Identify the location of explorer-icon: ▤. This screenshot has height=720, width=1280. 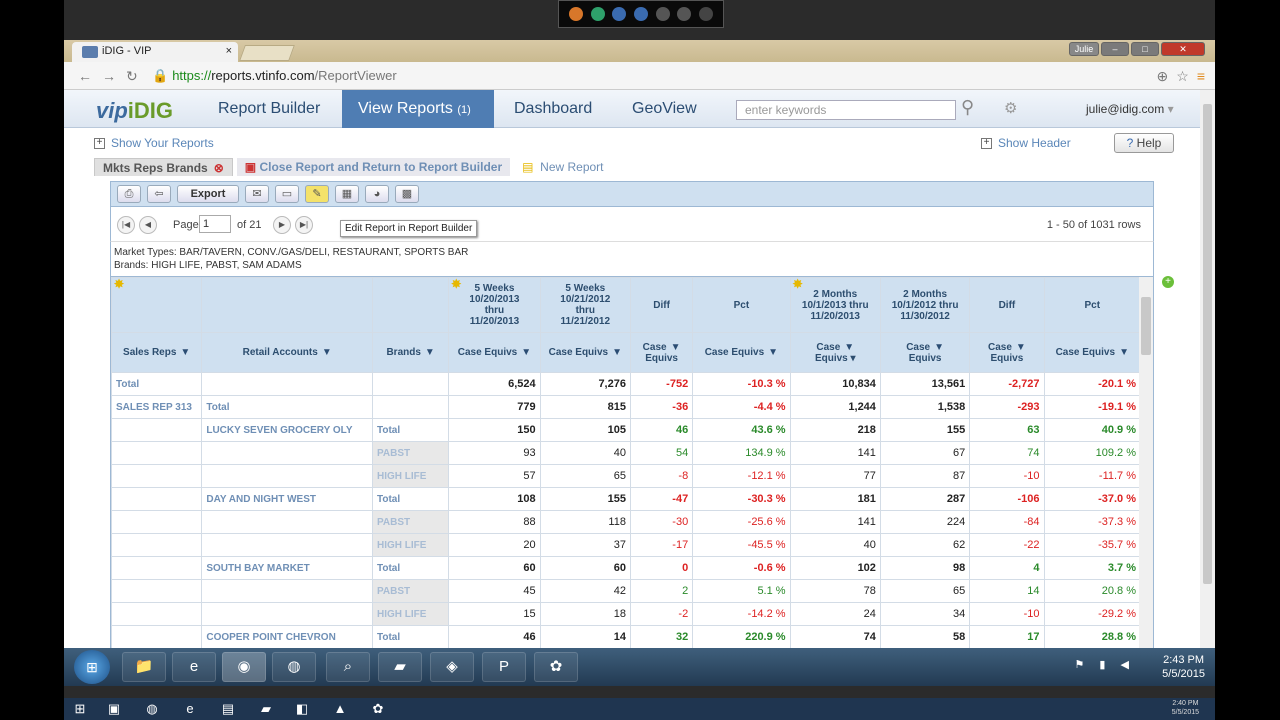
(228, 709).